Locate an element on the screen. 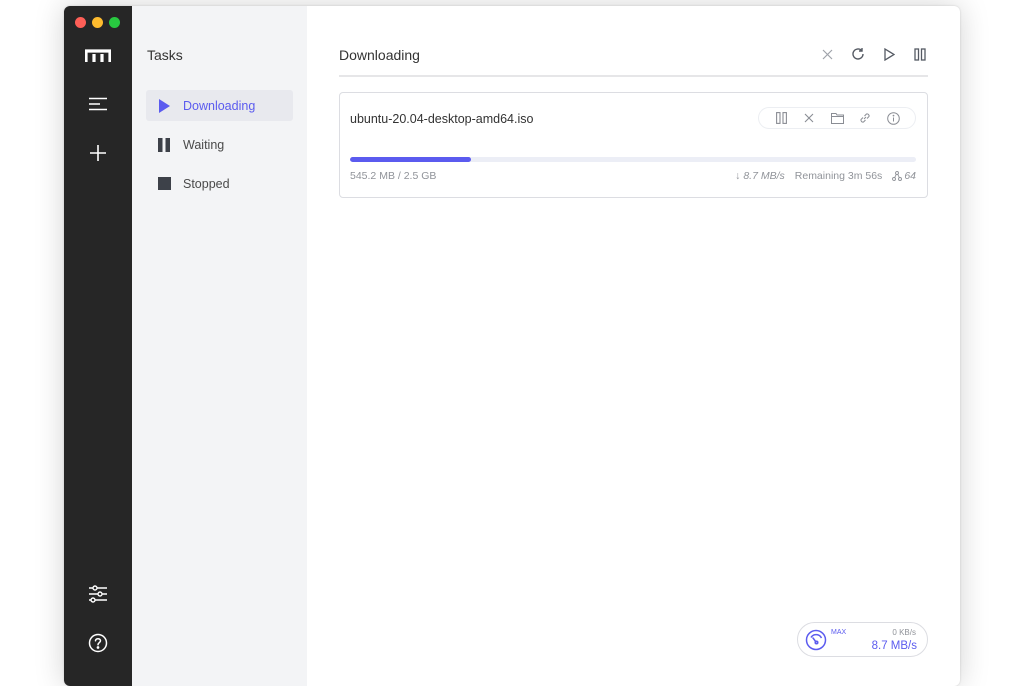 This screenshot has height=686, width=1024. subnav-item-waiting: Waiting is located at coordinates (219, 144).